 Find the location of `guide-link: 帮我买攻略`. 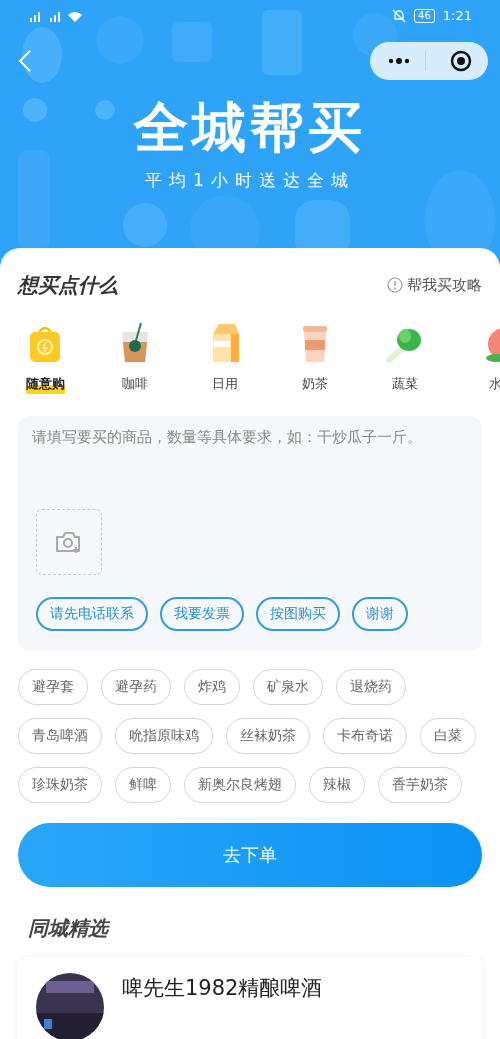

guide-link: 帮我买攻略 is located at coordinates (444, 285).